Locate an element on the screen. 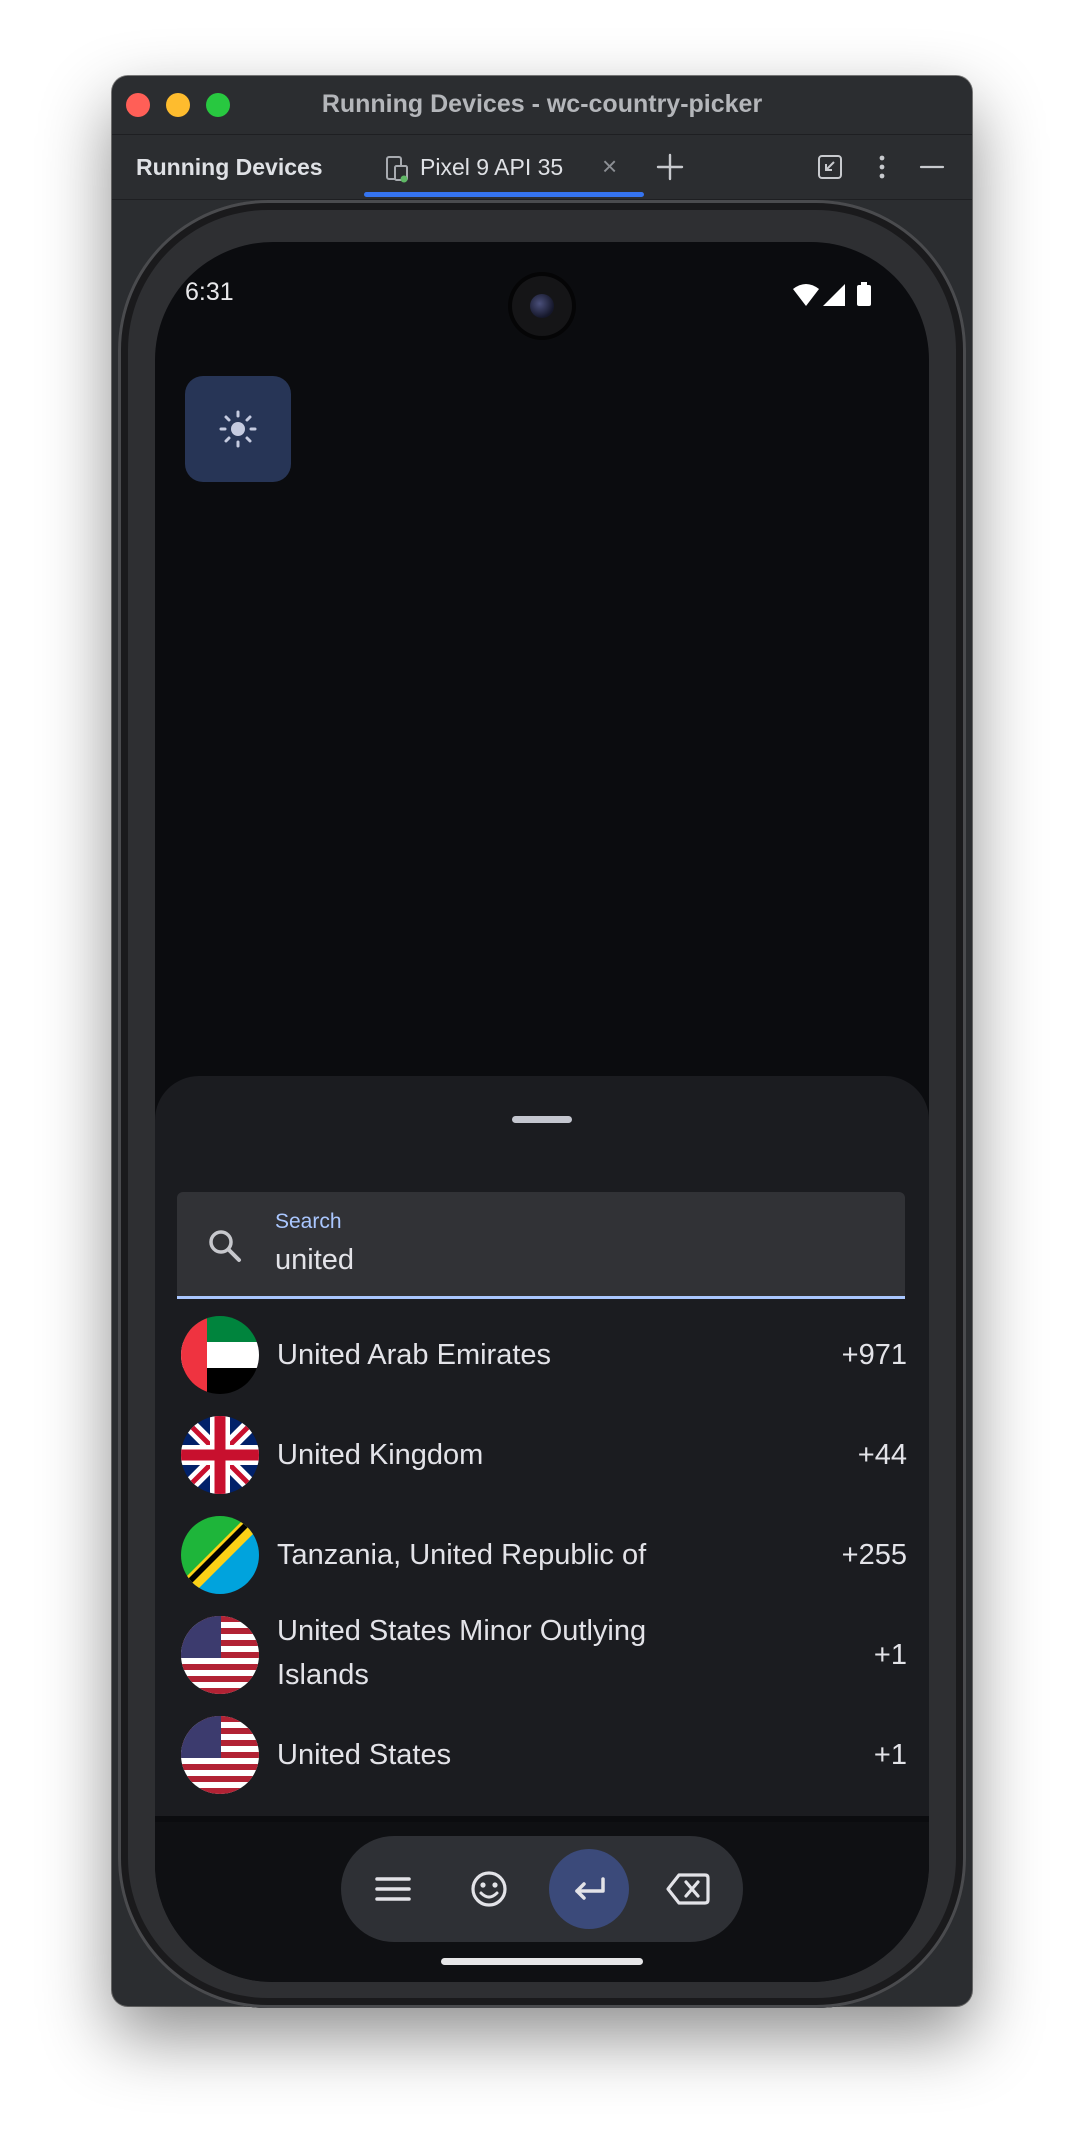  emoji-button is located at coordinates (489, 1889).